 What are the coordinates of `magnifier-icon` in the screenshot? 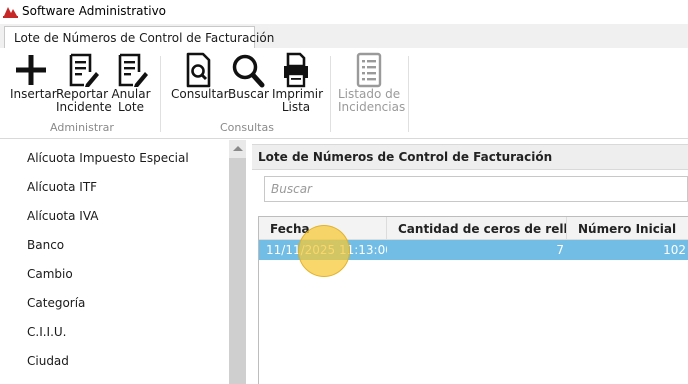 It's located at (248, 71).